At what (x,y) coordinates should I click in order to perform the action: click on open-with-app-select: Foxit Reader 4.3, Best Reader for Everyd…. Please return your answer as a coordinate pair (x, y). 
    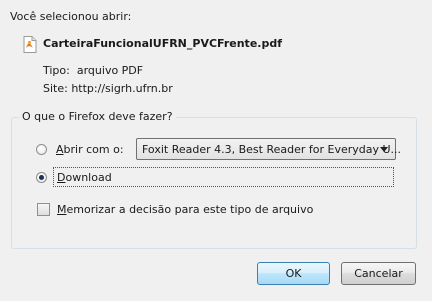
    Looking at the image, I should click on (268, 149).